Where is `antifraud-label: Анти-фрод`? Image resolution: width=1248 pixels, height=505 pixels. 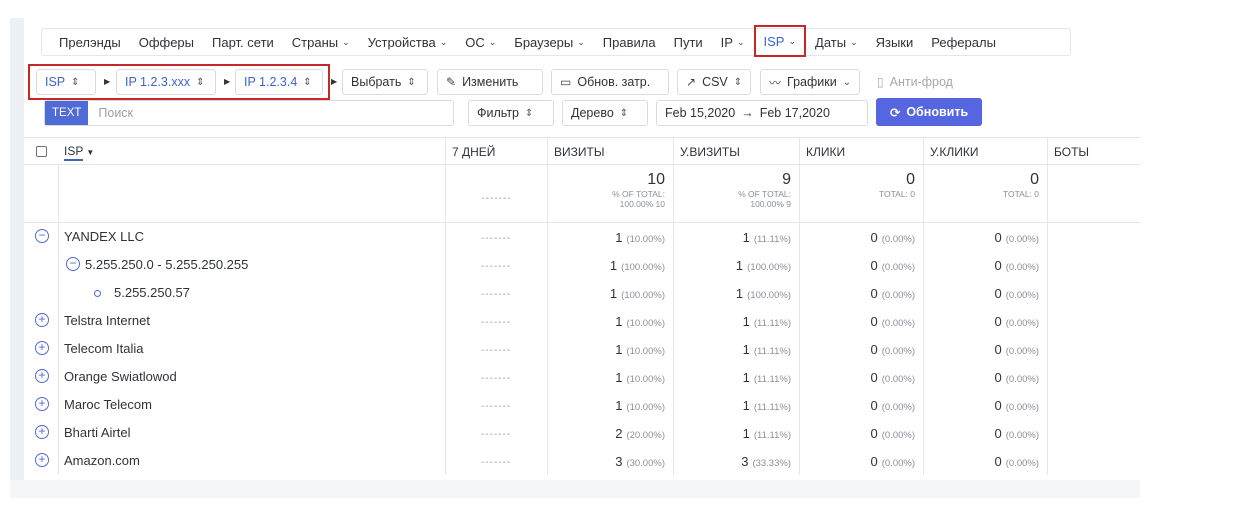 antifraud-label: Анти-фрод is located at coordinates (921, 82).